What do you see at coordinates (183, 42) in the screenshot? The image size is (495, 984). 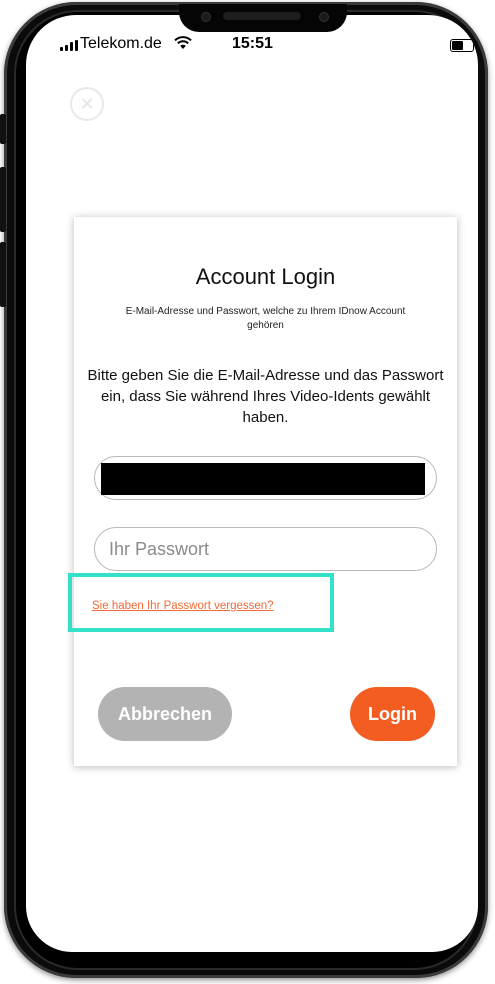 I see `wifi-icon` at bounding box center [183, 42].